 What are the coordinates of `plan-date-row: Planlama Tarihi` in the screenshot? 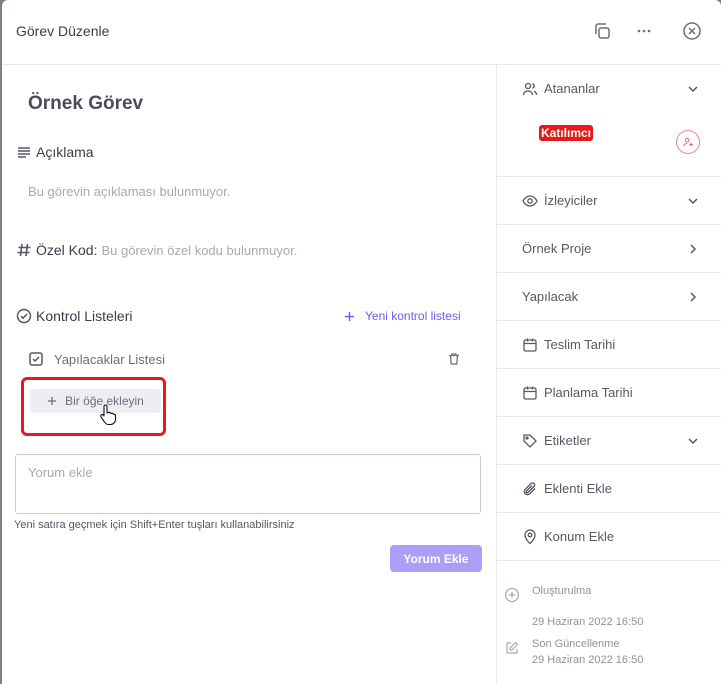 It's located at (609, 393).